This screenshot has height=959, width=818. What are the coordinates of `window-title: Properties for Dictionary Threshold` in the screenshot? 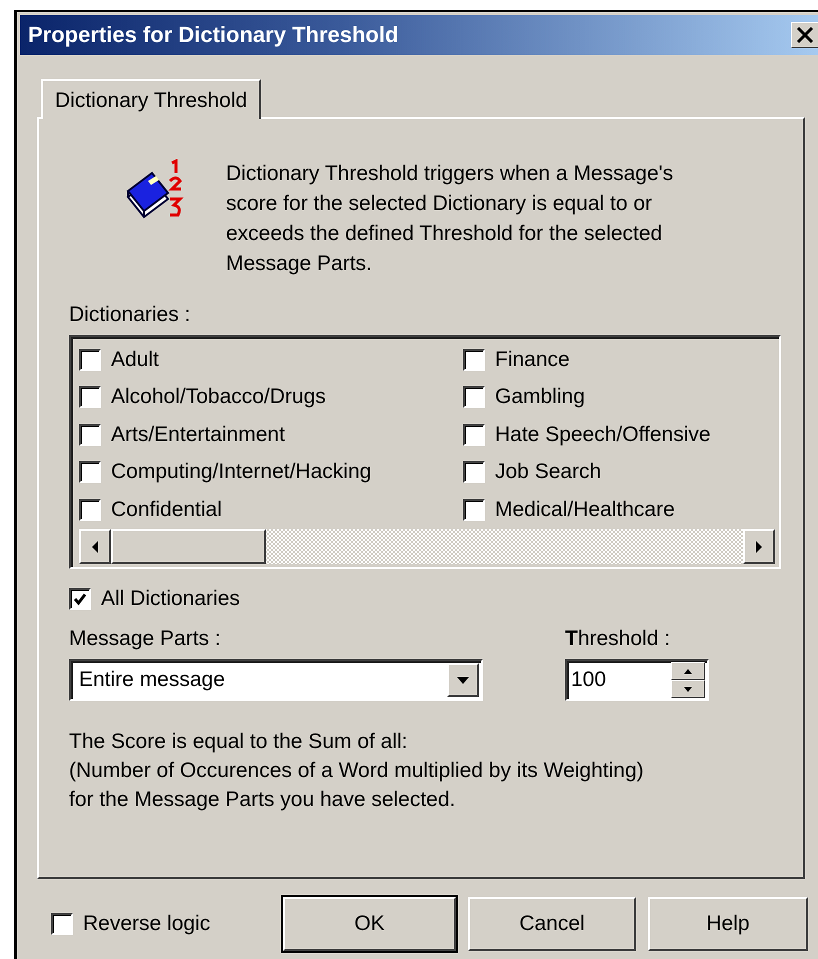 It's located at (213, 35).